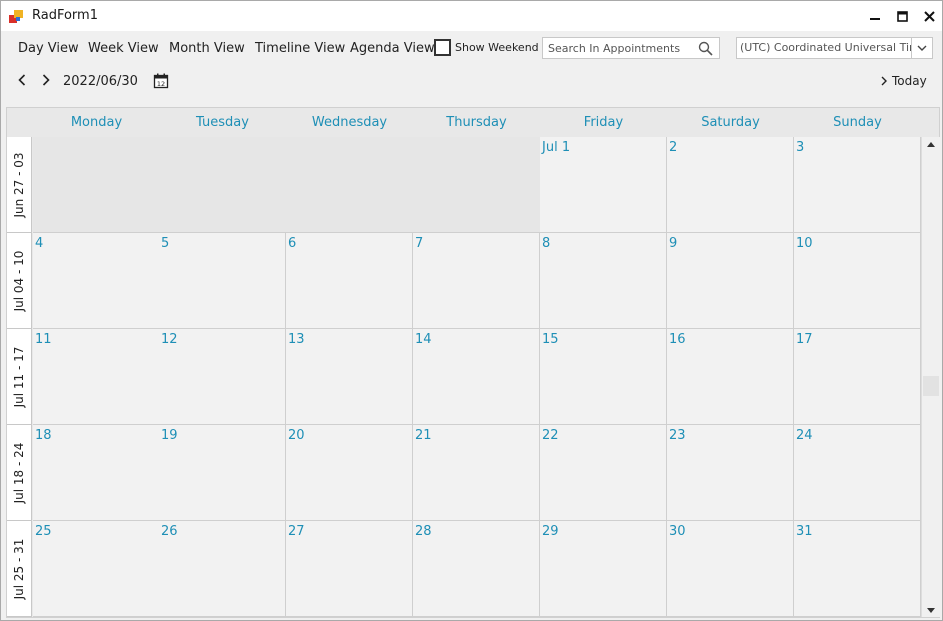 The height and width of the screenshot is (621, 943). What do you see at coordinates (43, 531) in the screenshot?
I see `day-number: 25` at bounding box center [43, 531].